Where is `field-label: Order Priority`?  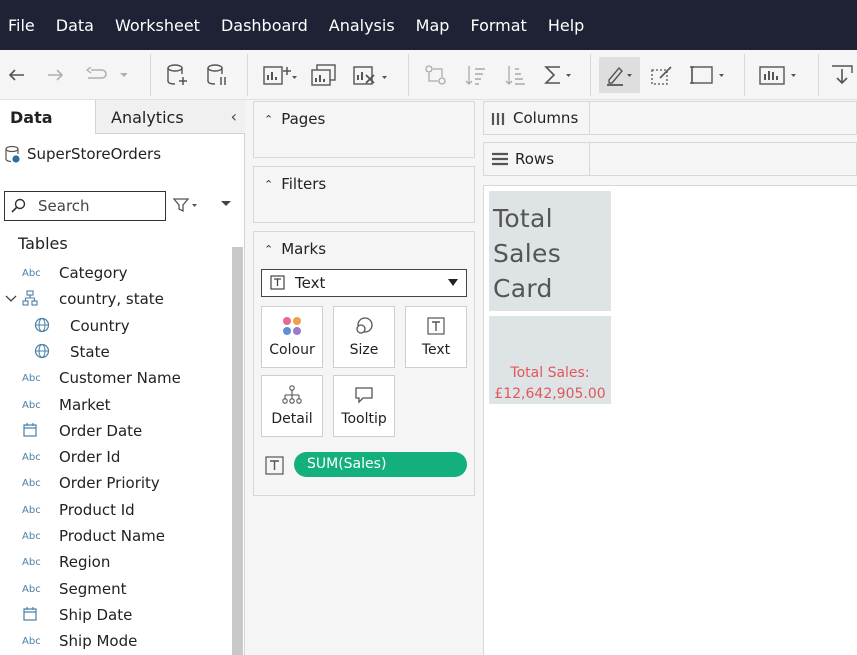
field-label: Order Priority is located at coordinates (109, 483).